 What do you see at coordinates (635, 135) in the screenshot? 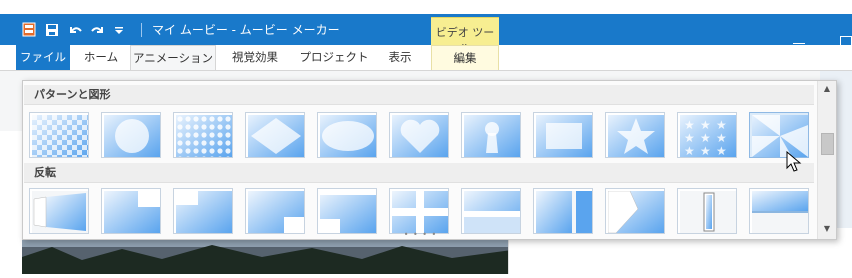
I see `star-icon` at bounding box center [635, 135].